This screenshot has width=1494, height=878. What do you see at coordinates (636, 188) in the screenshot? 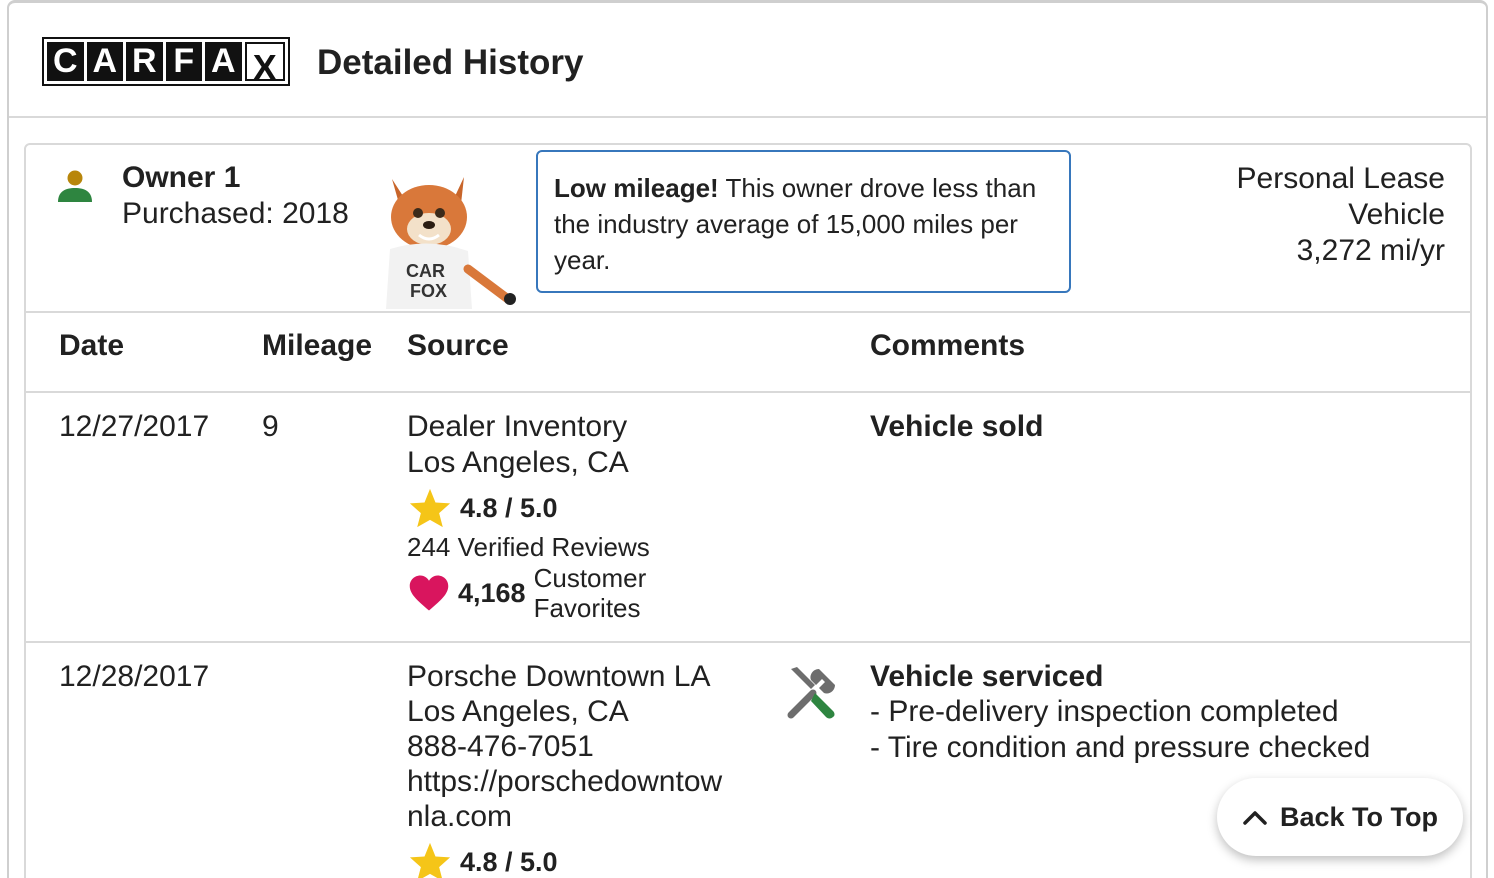
I see `tip-heading: Low mileage!` at bounding box center [636, 188].